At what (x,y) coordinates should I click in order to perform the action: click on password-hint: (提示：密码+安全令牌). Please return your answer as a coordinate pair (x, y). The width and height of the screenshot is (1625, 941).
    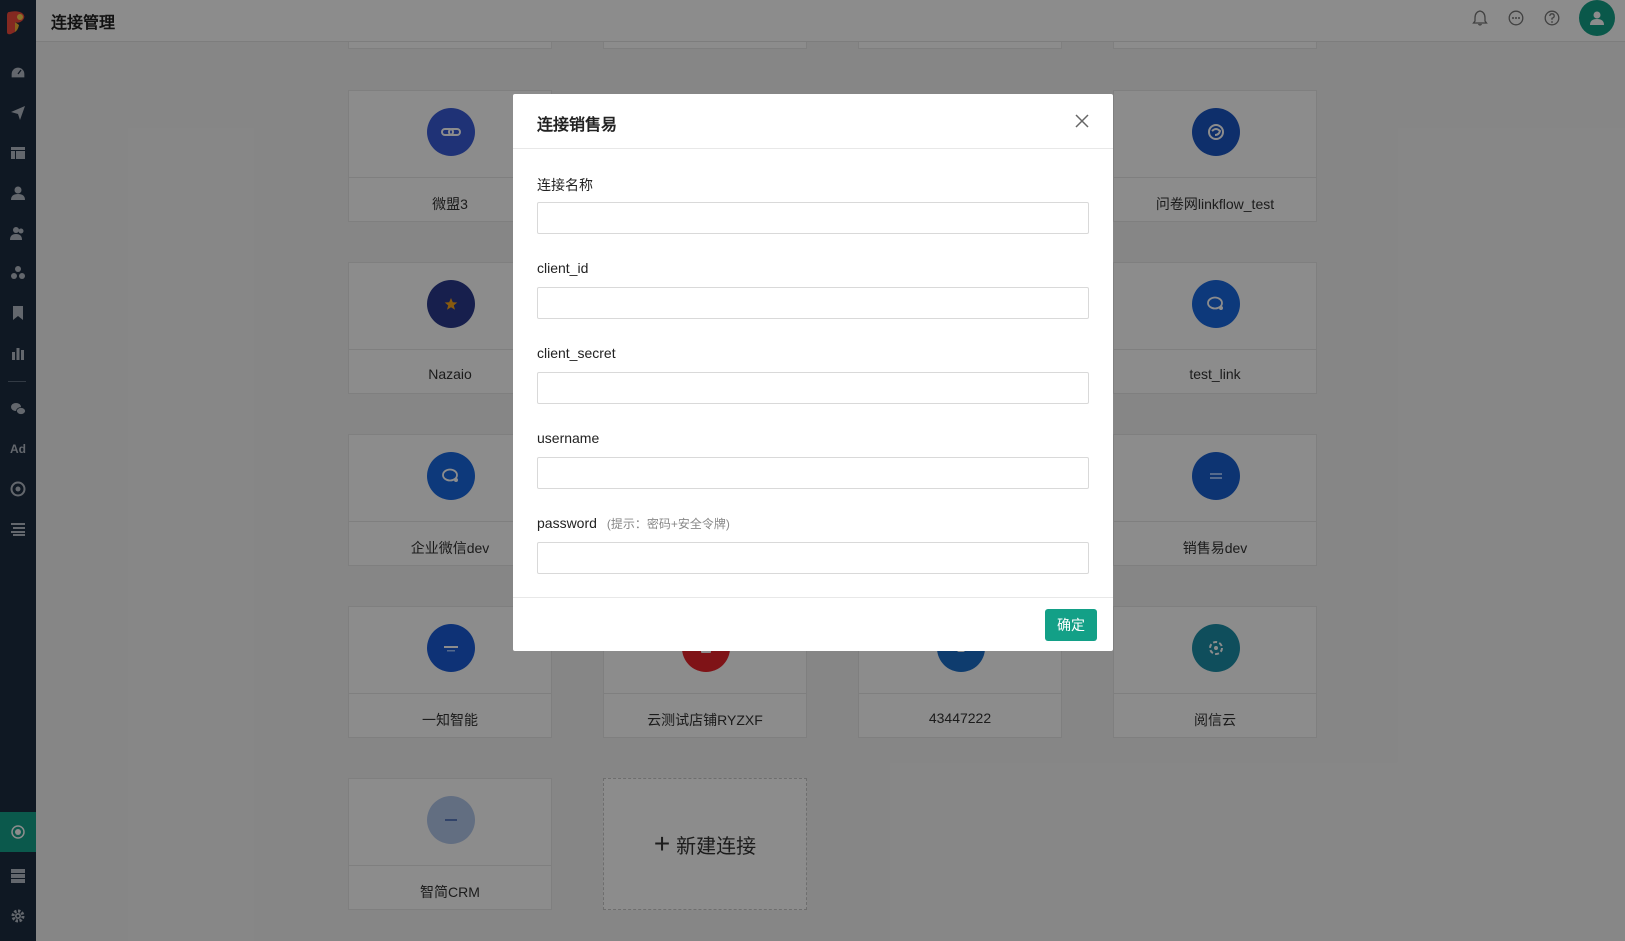
    Looking at the image, I should click on (668, 524).